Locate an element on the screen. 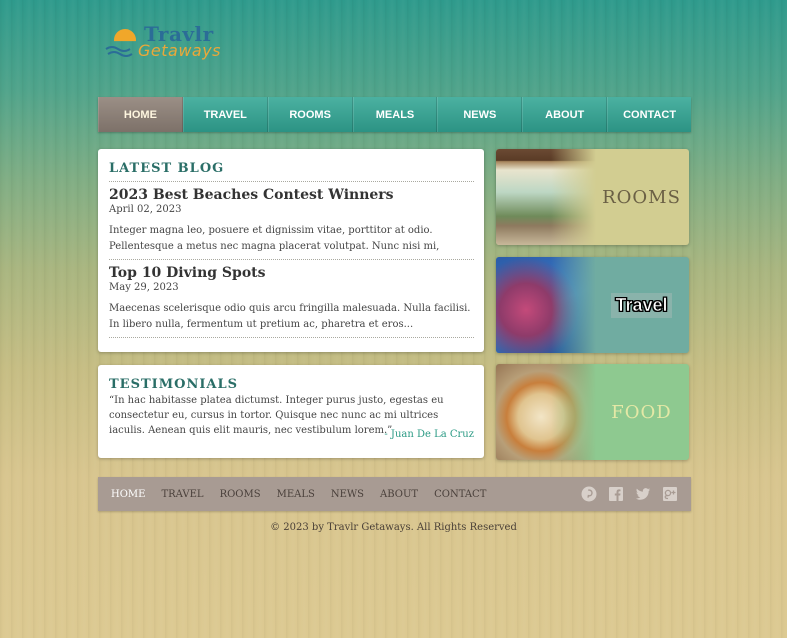  footer-item-meals: MEALS is located at coordinates (296, 494).